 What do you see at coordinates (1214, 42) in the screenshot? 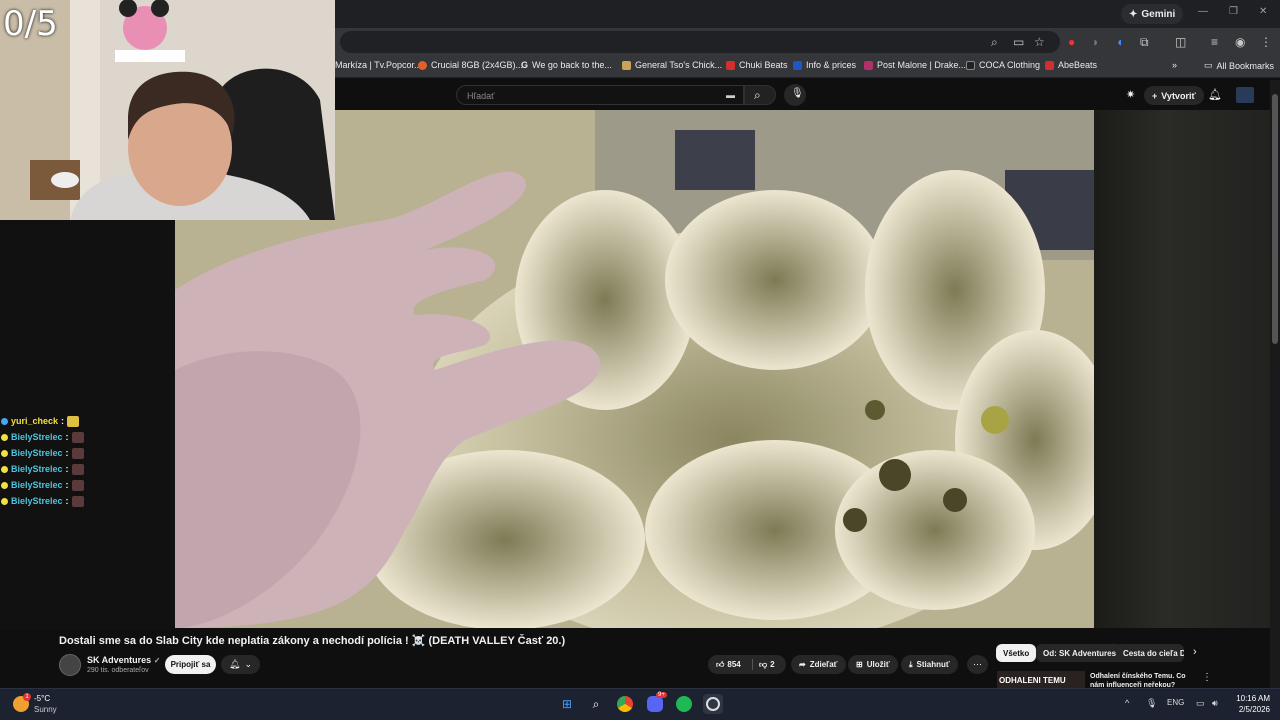
I see `reading-list-icon: ≡` at bounding box center [1214, 42].